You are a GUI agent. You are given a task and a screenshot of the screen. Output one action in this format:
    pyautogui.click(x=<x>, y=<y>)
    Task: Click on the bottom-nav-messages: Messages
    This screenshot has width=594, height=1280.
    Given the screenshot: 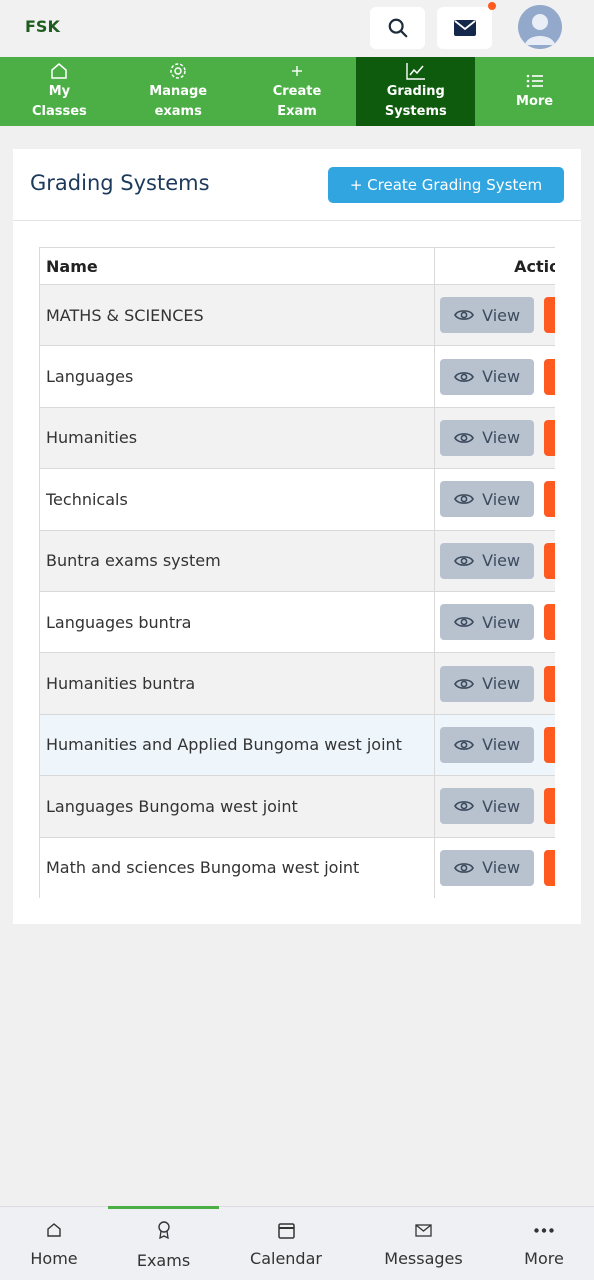 What is the action you would take?
    pyautogui.click(x=423, y=1243)
    